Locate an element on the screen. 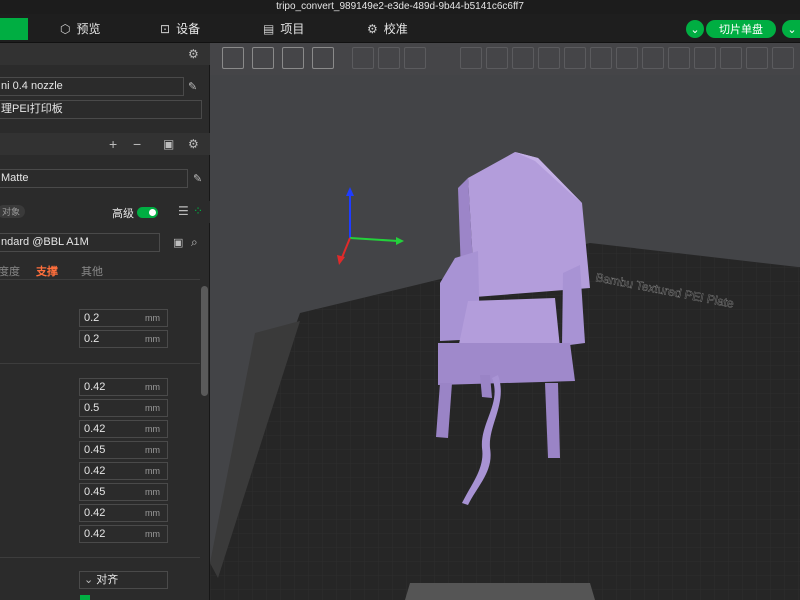 This screenshot has width=800, height=600. tab-preview-label: 预览 is located at coordinates (88, 29).